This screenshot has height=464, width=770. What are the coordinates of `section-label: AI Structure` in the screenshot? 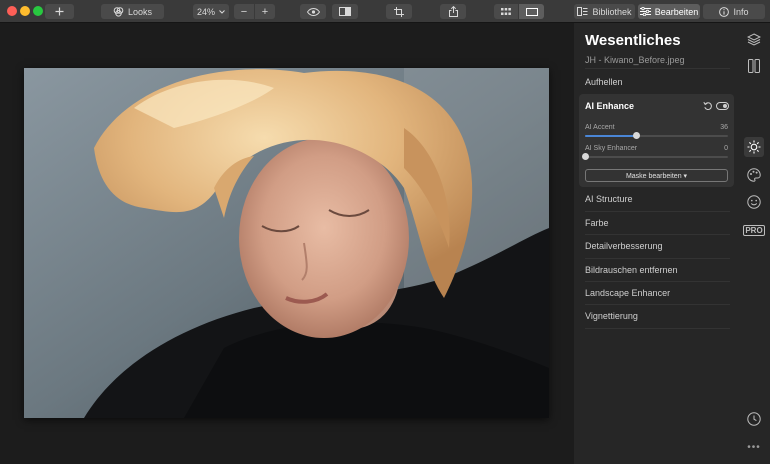 It's located at (609, 199).